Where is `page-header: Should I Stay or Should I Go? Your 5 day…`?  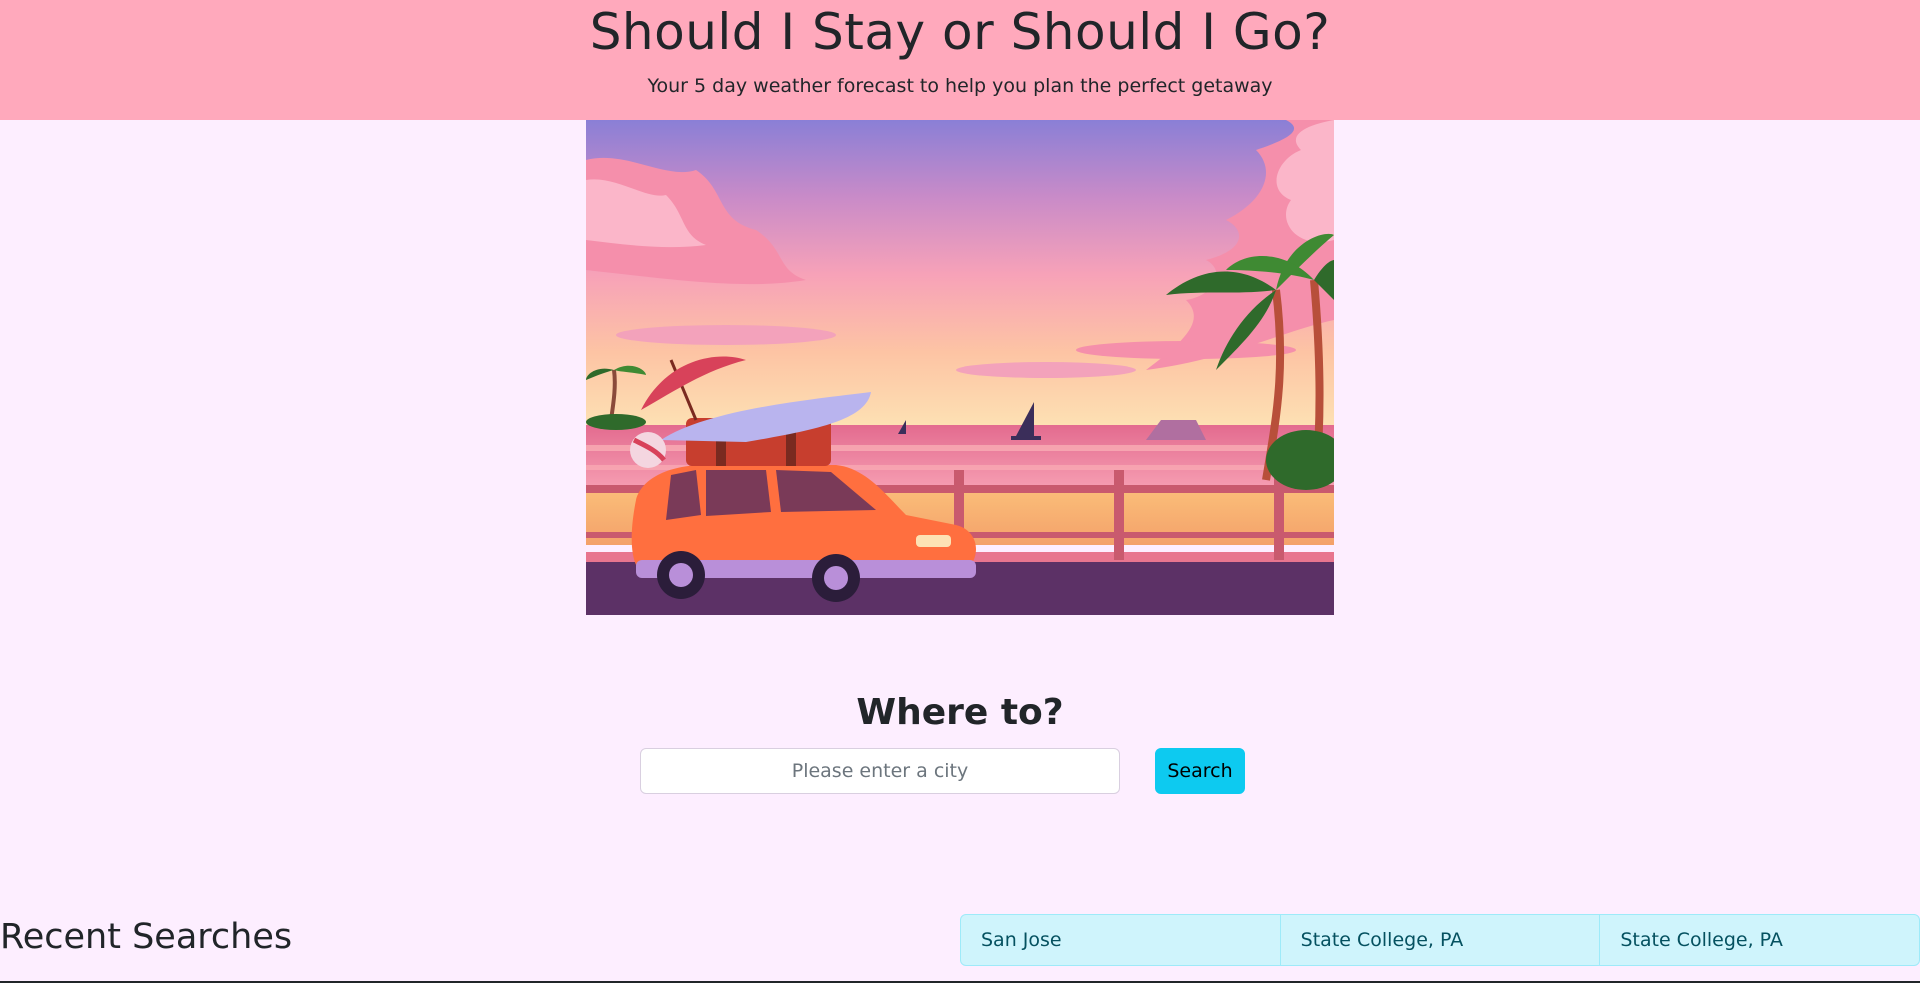 page-header: Should I Stay or Should I Go? Your 5 day… is located at coordinates (960, 60).